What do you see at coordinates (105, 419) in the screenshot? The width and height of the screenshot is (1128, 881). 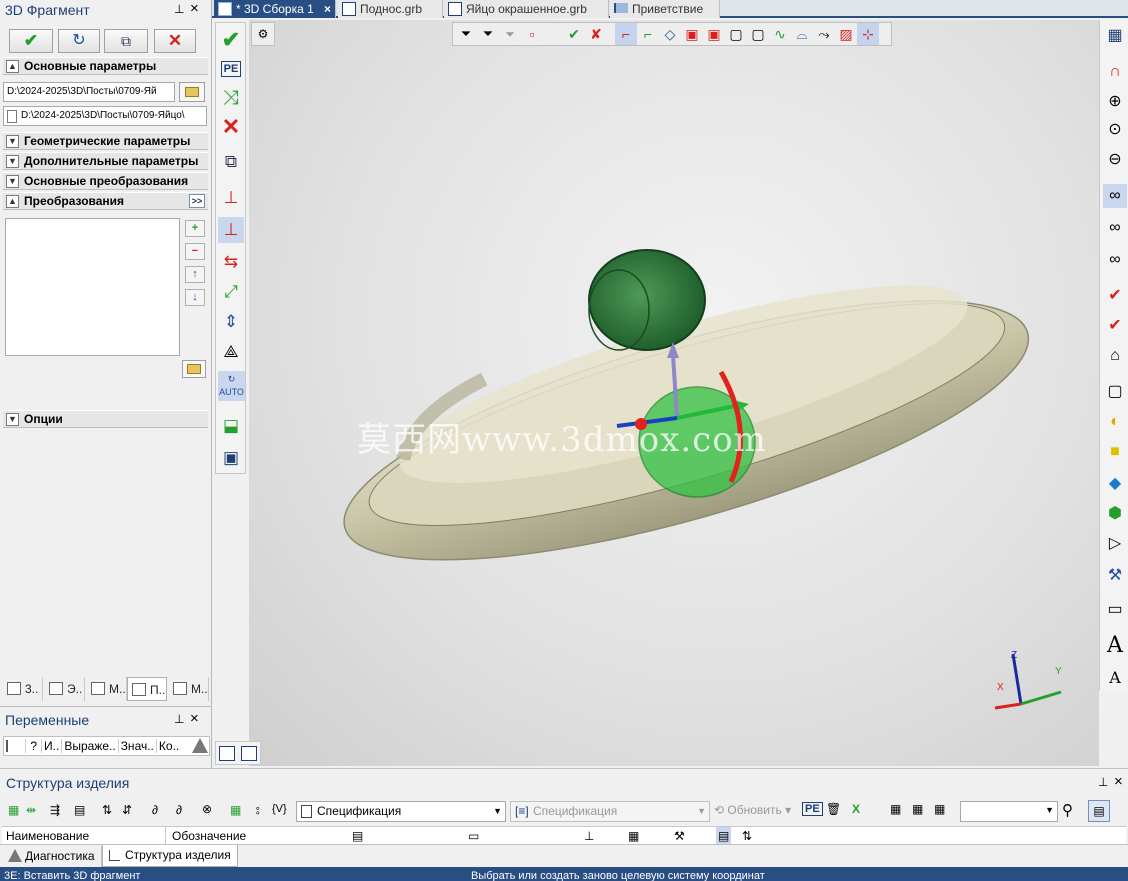 I see `section-options: ▼ Опции` at bounding box center [105, 419].